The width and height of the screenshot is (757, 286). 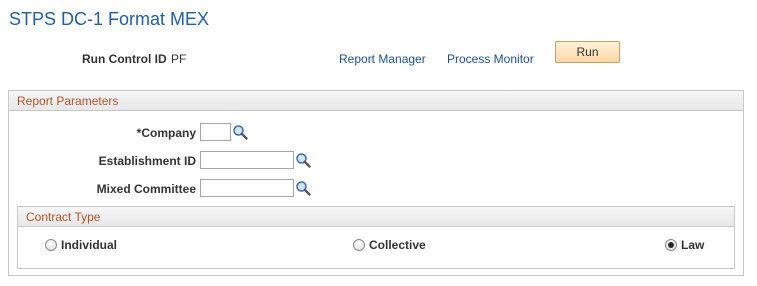 What do you see at coordinates (693, 245) in the screenshot?
I see `law-label: Law` at bounding box center [693, 245].